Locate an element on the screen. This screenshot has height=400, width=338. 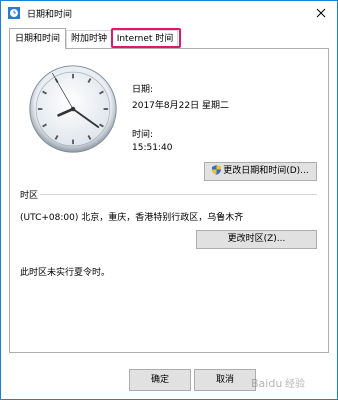
baidu-watermark-logo: Baidu 经验 is located at coordinates (278, 383).